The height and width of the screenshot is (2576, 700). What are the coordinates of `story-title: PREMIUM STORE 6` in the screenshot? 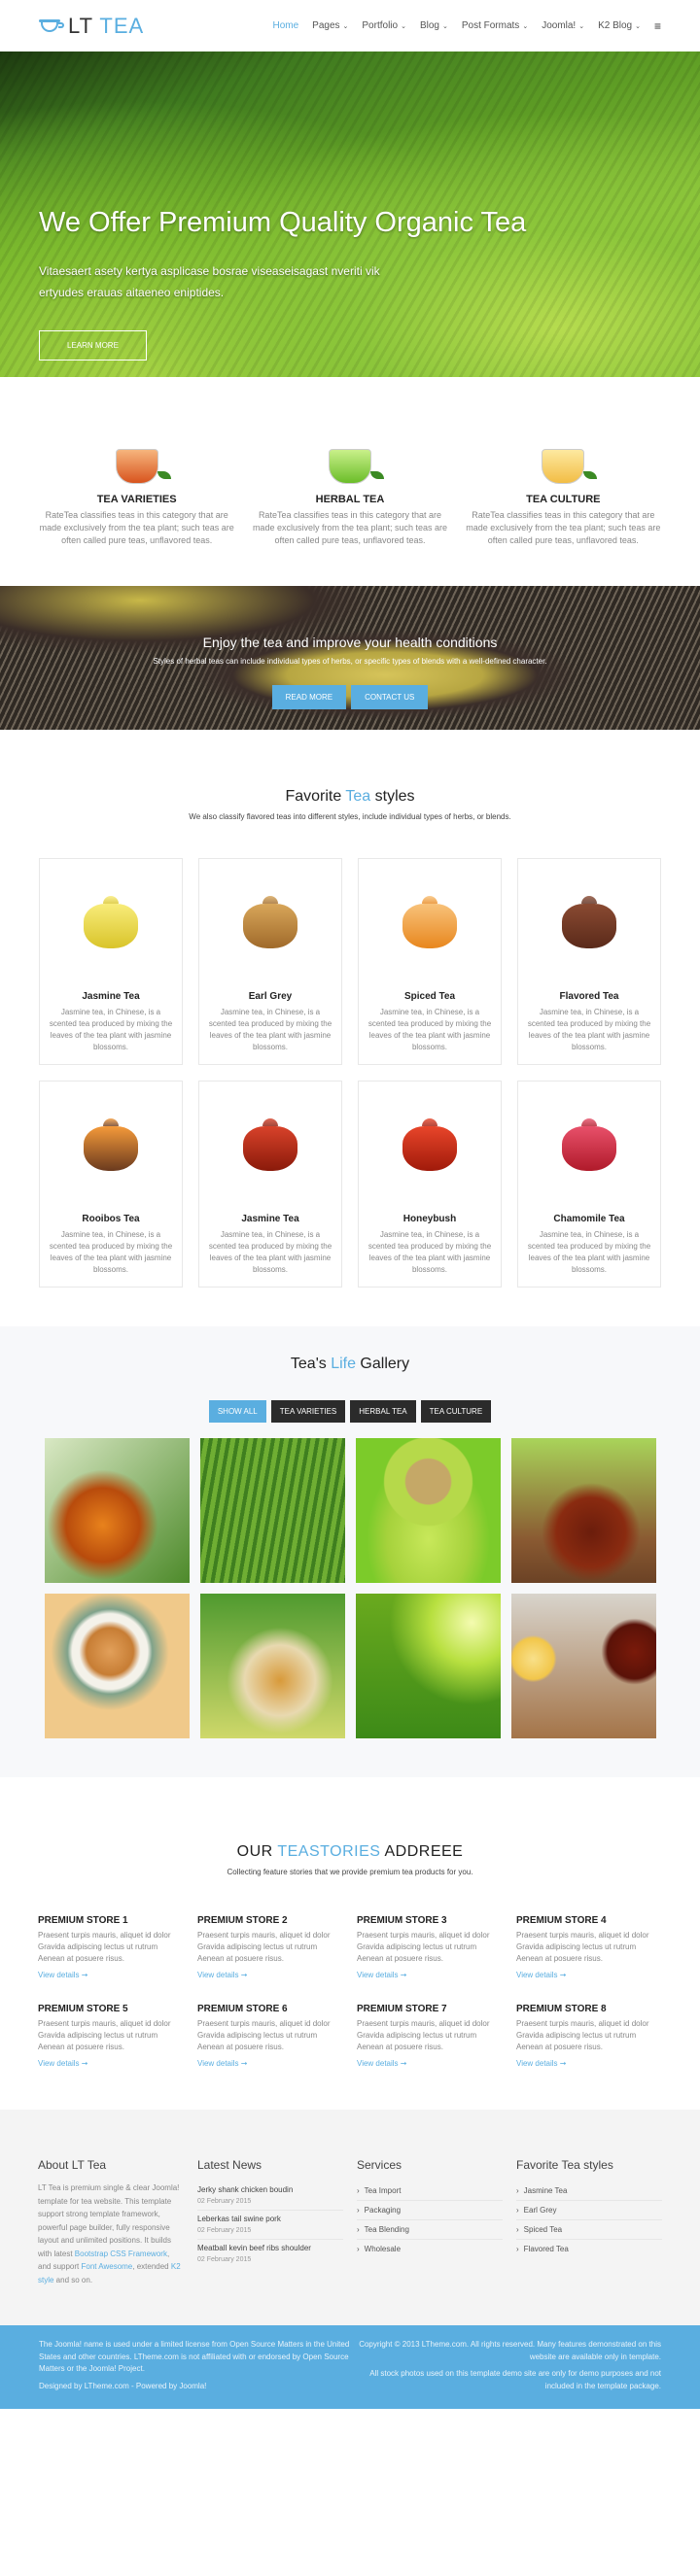 It's located at (242, 2009).